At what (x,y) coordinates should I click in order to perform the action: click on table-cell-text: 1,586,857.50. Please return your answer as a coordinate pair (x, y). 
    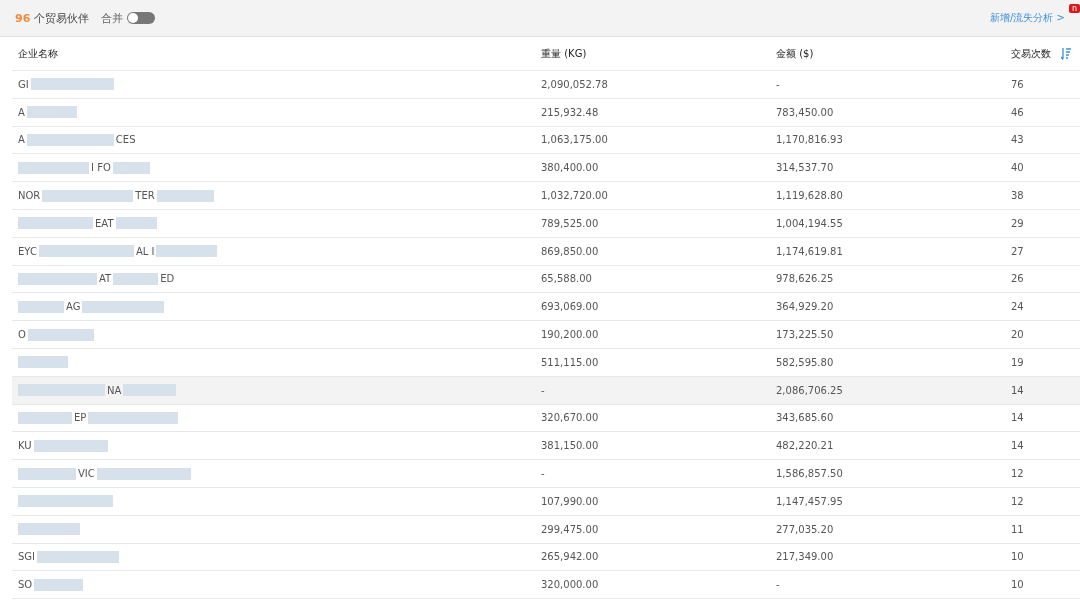
    Looking at the image, I should click on (809, 474).